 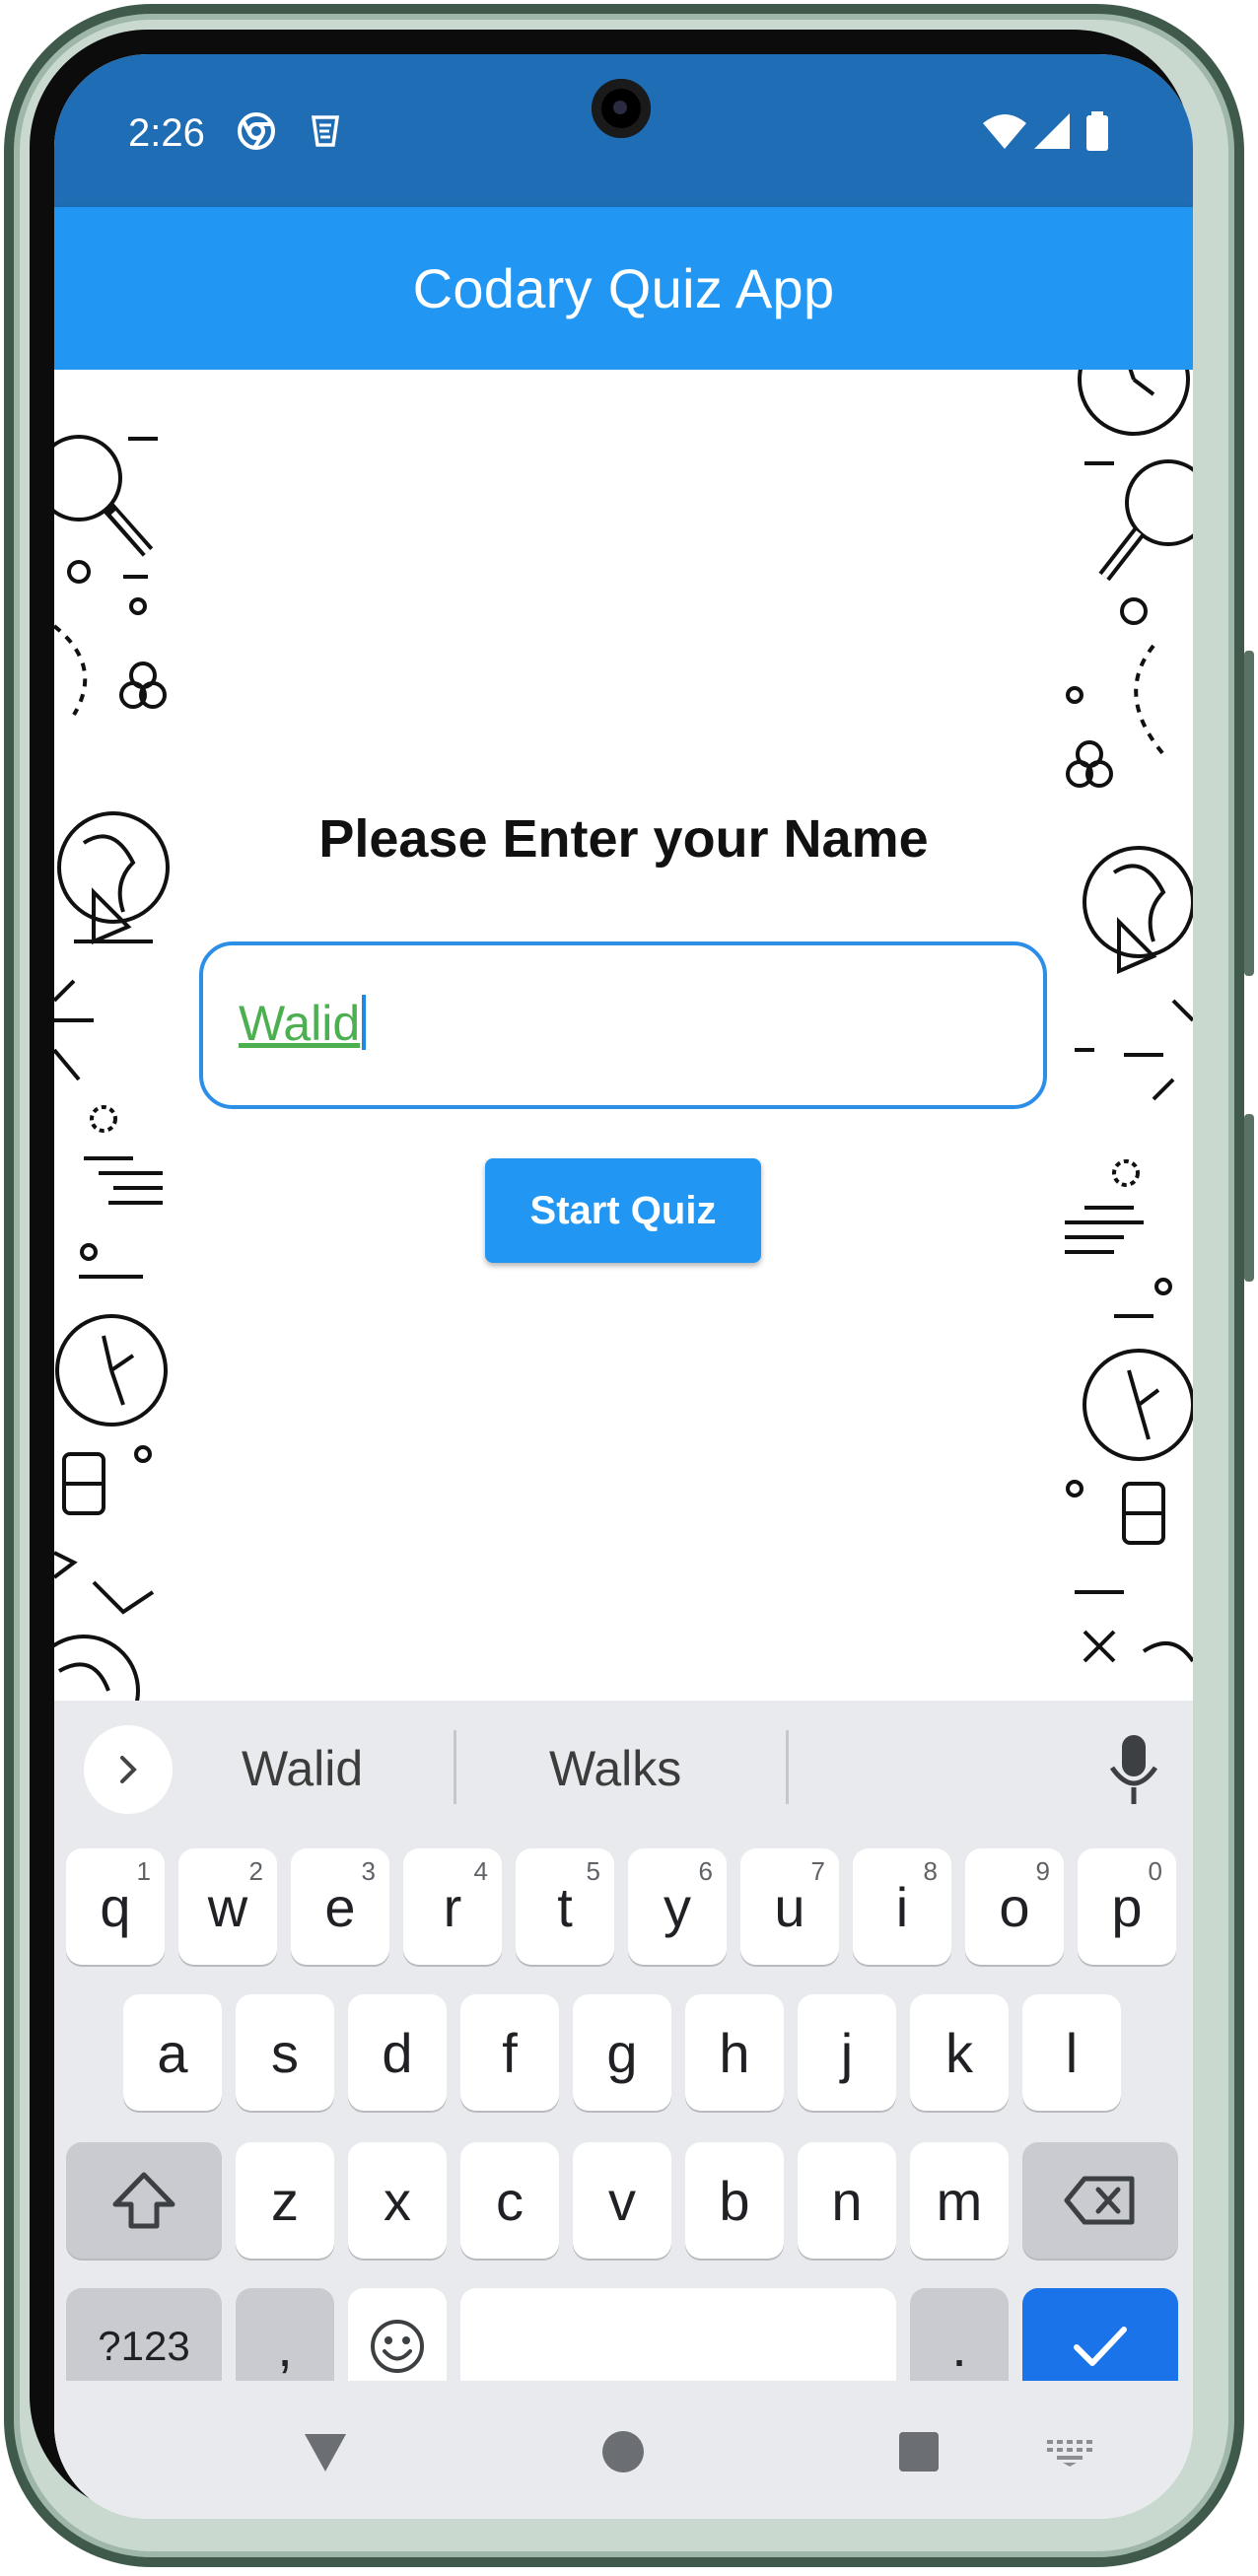 What do you see at coordinates (509, 2053) in the screenshot?
I see `key-f: f` at bounding box center [509, 2053].